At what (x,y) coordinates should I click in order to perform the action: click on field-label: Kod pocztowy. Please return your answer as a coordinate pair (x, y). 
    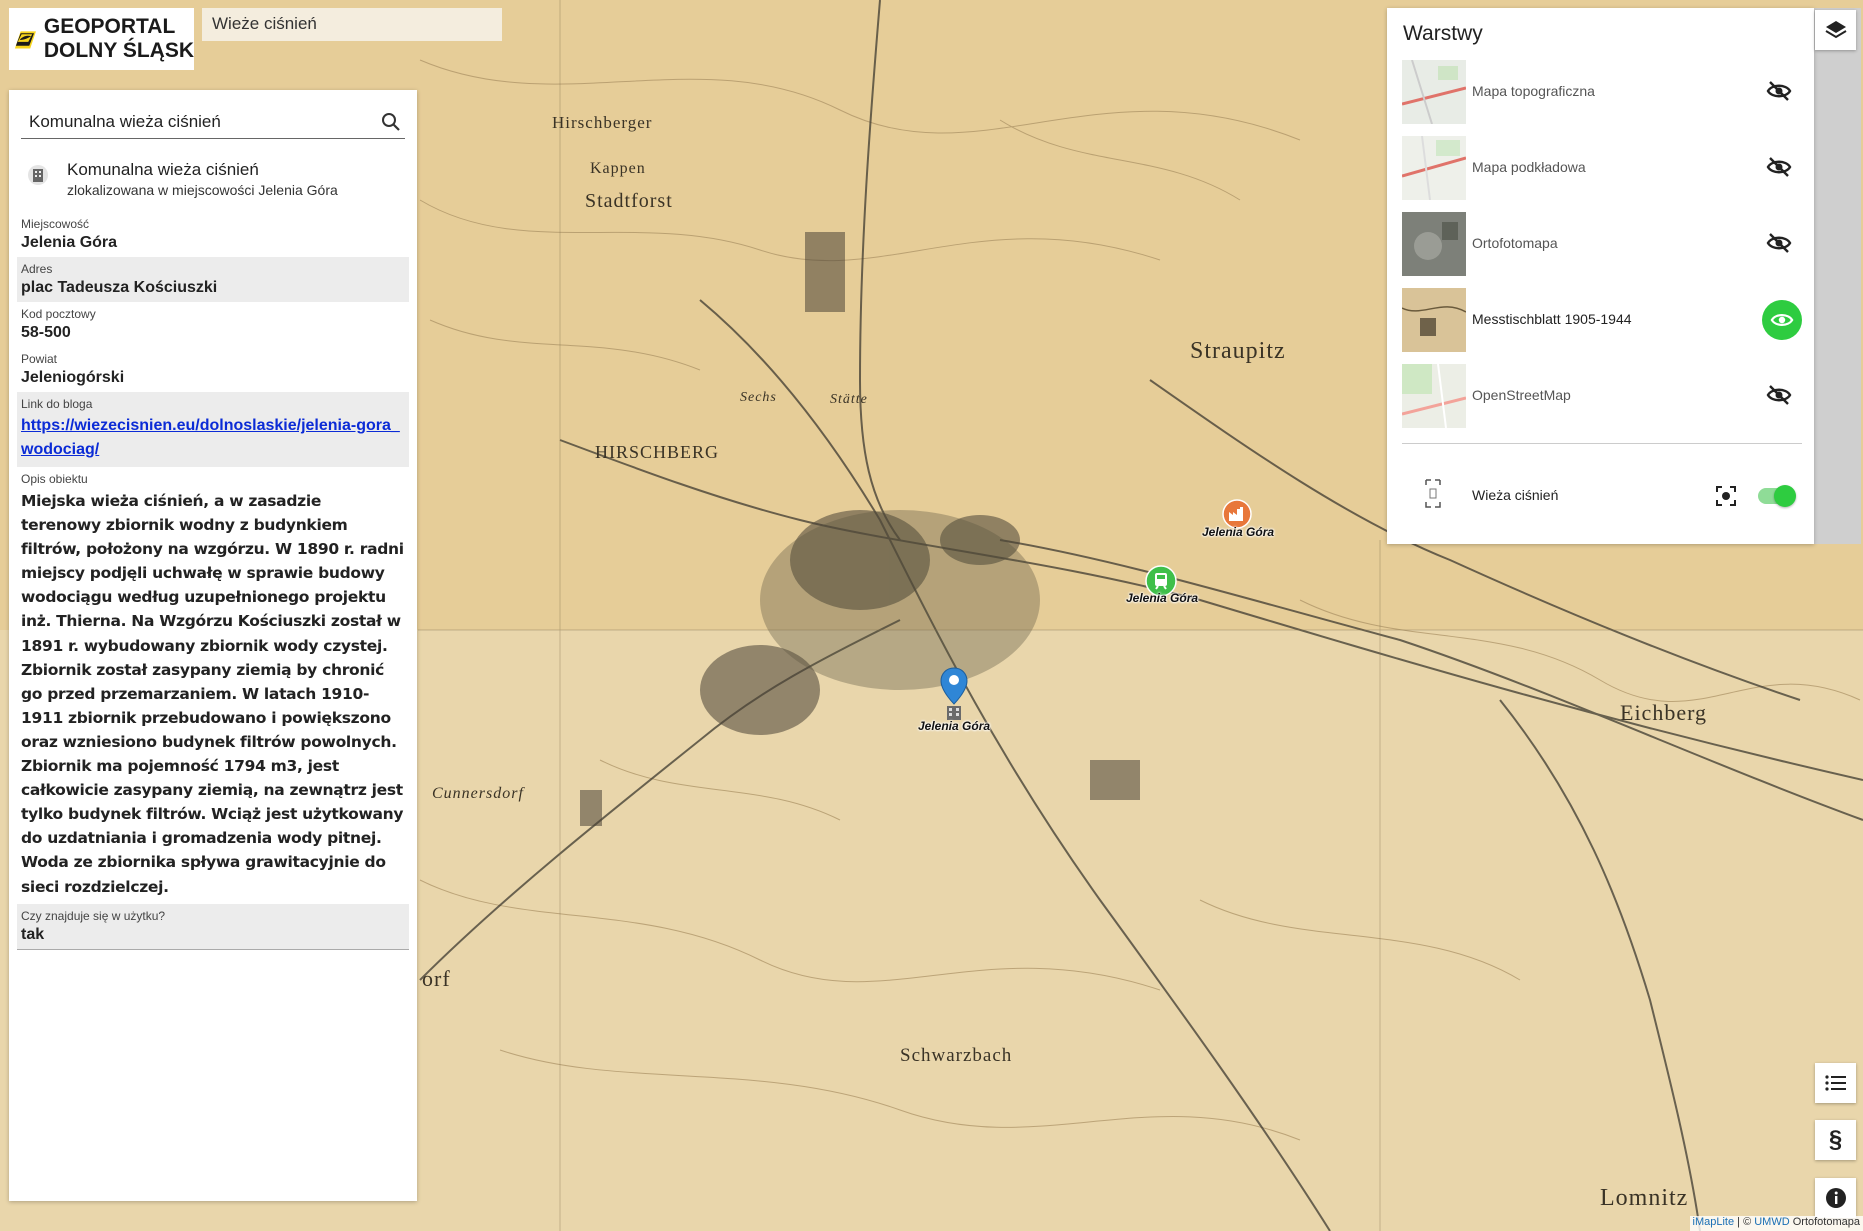
    Looking at the image, I should click on (58, 314).